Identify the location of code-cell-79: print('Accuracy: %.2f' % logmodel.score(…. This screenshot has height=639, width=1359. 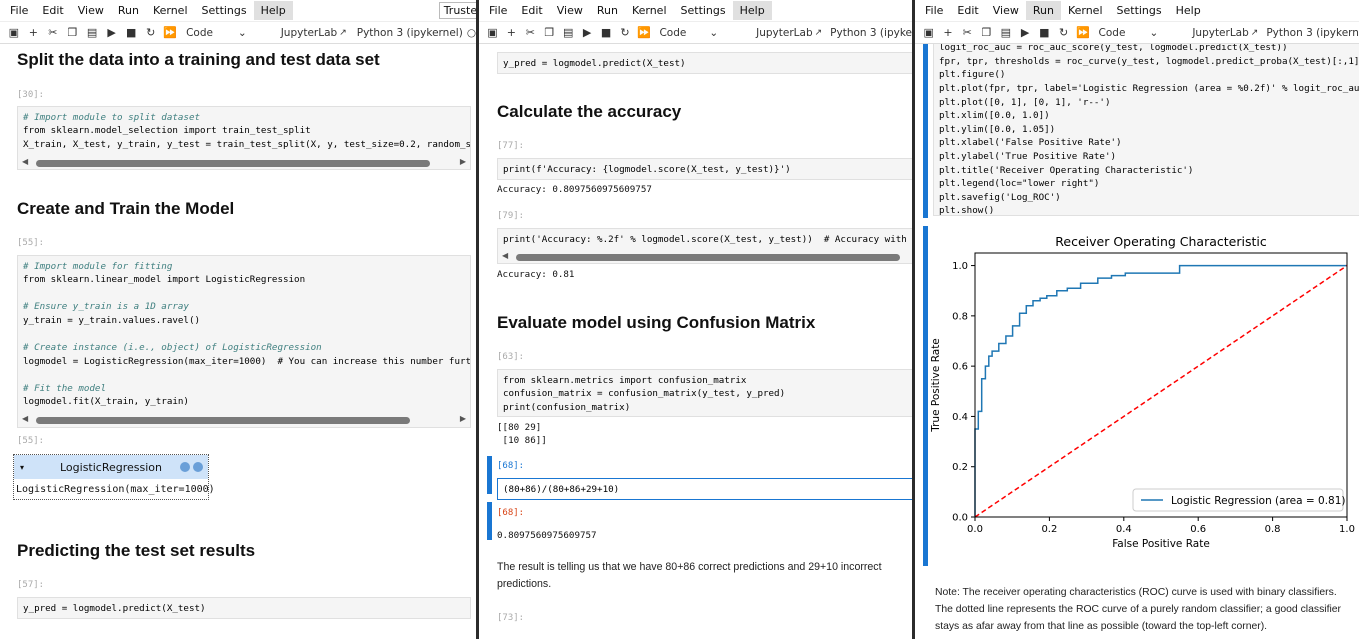
(704, 246).